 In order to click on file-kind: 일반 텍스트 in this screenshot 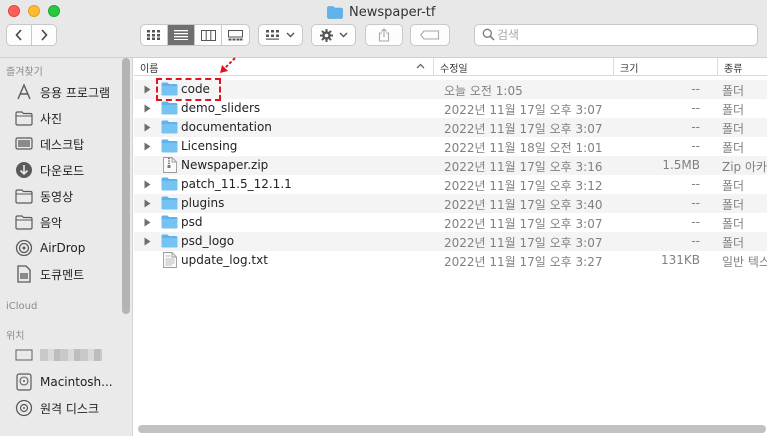, I will do `click(744, 262)`.